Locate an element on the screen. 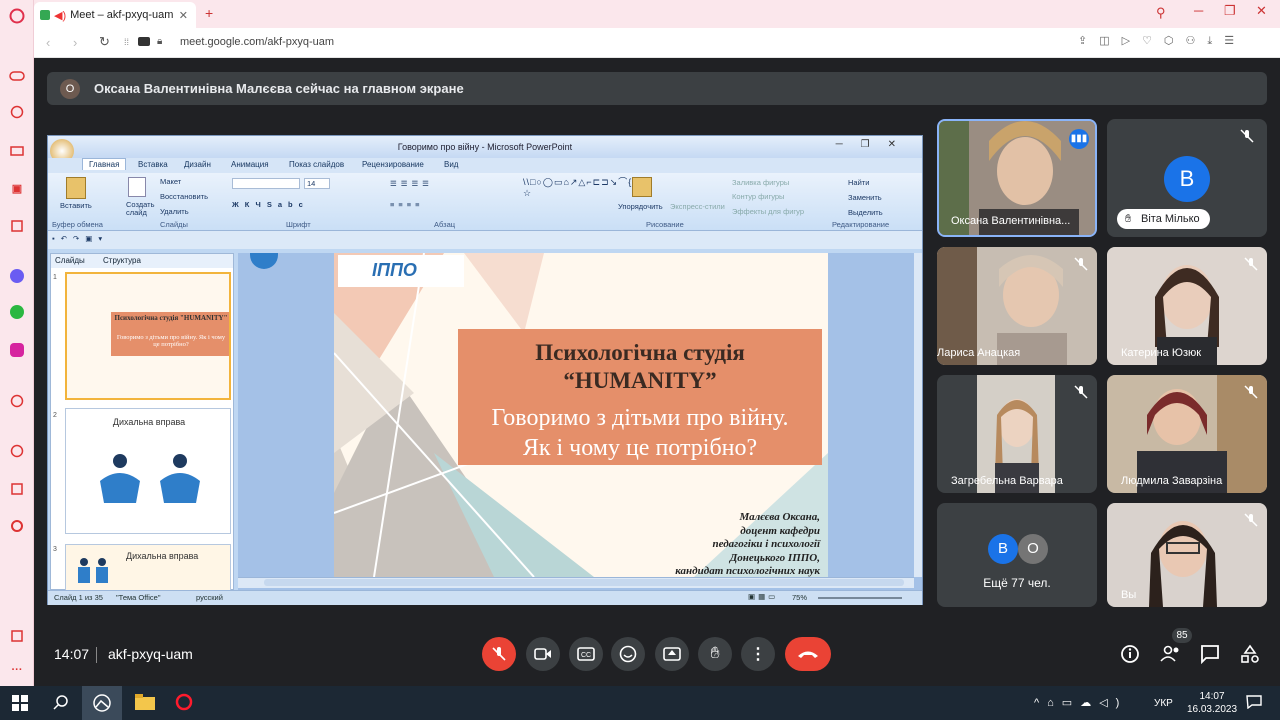 The width and height of the screenshot is (1280, 720). search-tabs-icon: ⚲ is located at coordinates (1161, 13).